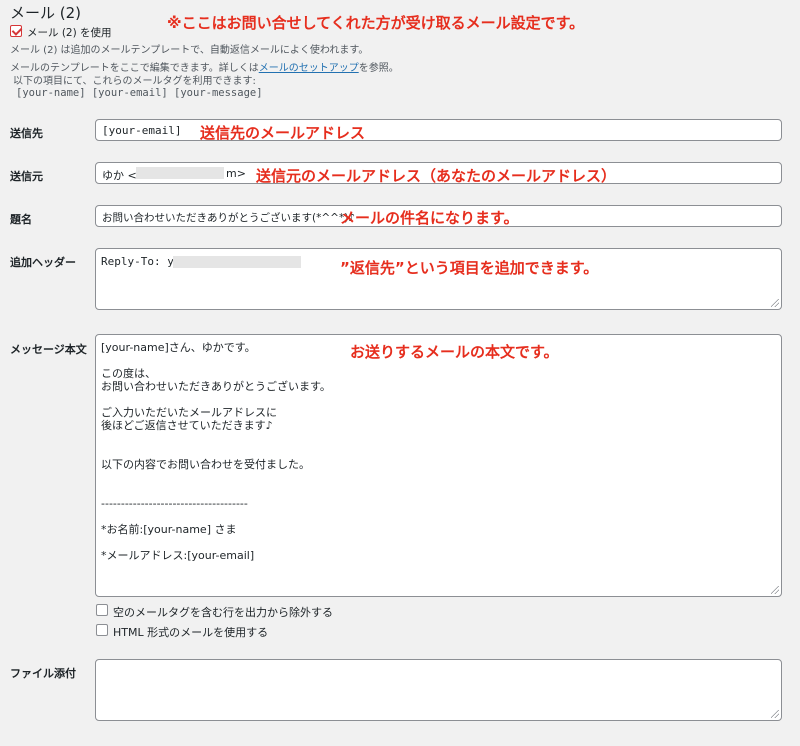 This screenshot has width=800, height=746. What do you see at coordinates (128, 373) in the screenshot?
I see `body-line: この度は、` at bounding box center [128, 373].